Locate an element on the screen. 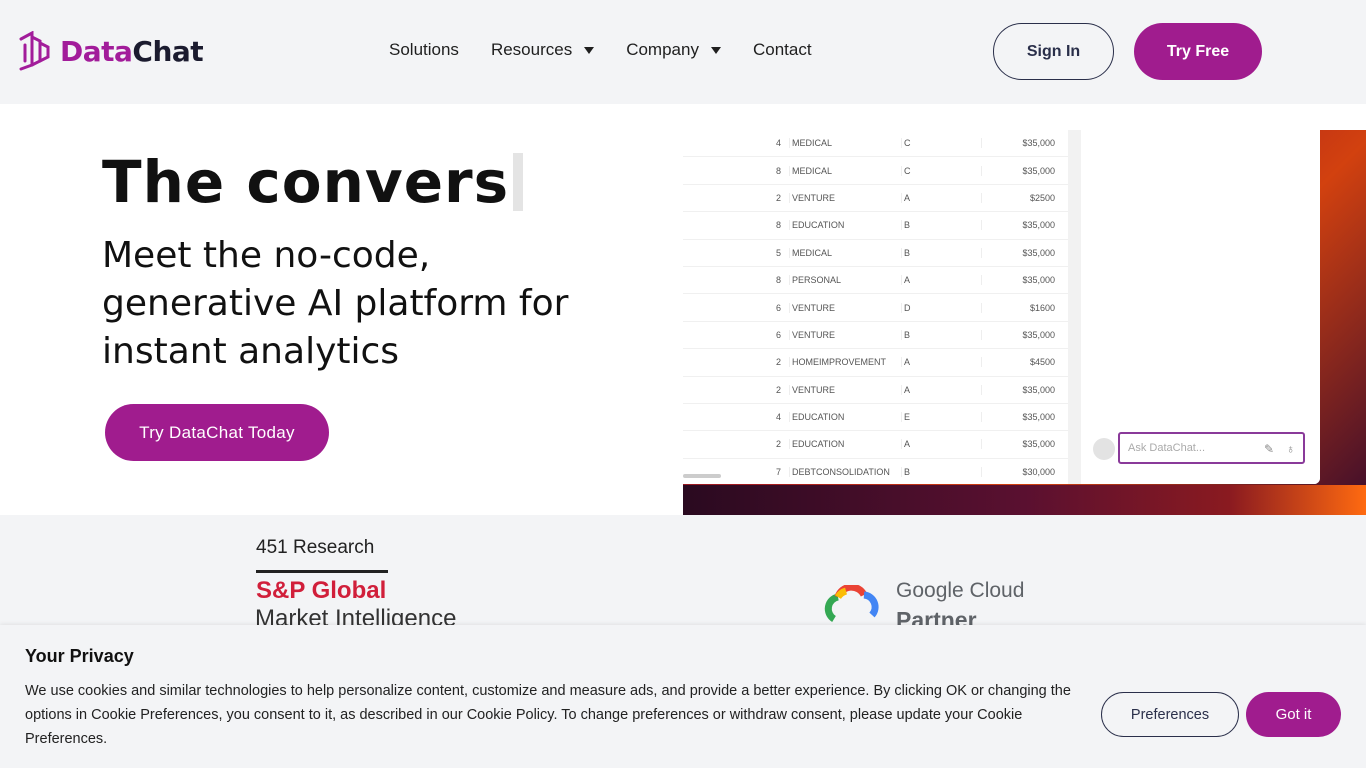 The image size is (1366, 768). table-cell: 5 is located at coordinates (778, 252).